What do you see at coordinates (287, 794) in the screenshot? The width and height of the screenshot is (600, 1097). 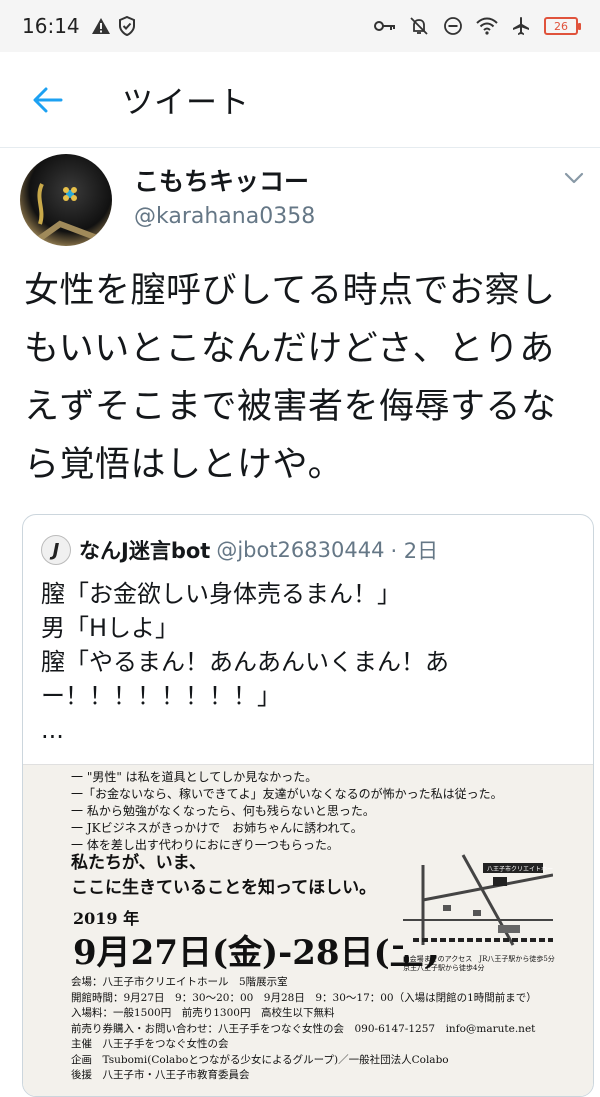 I see `poster-quote-line: 一「お金ないなら、稼いできてよ」友達がいなくなるのが怖かった私は従った。` at bounding box center [287, 794].